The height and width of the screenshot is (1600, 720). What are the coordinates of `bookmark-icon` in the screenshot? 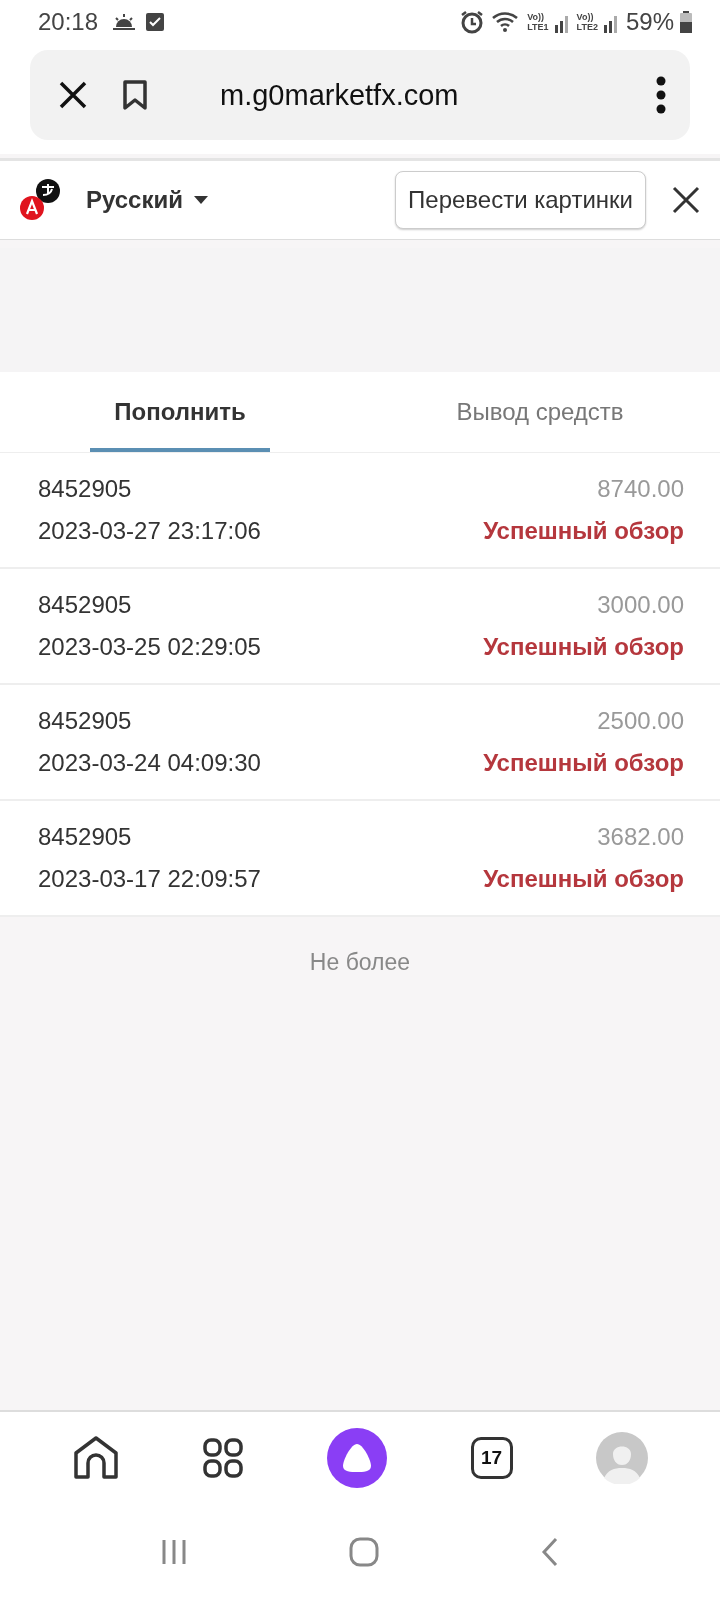 It's located at (135, 95).